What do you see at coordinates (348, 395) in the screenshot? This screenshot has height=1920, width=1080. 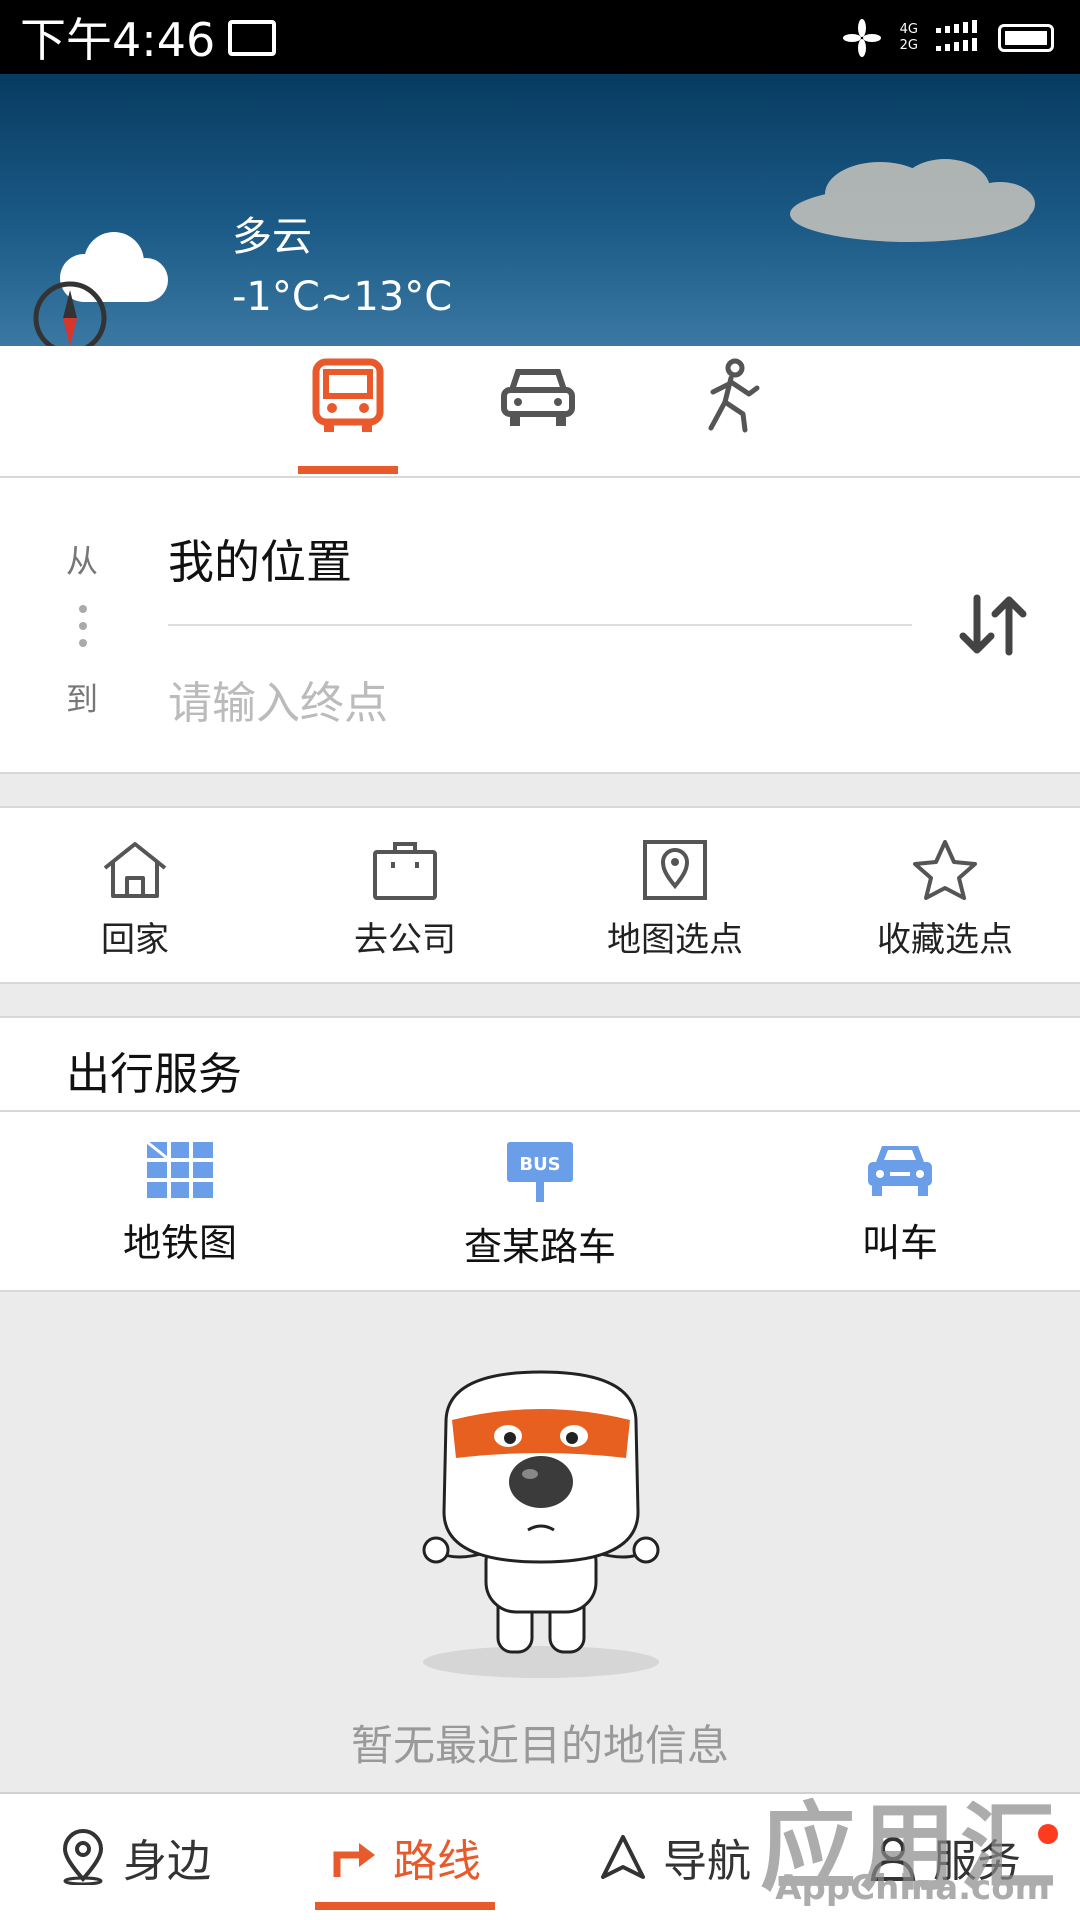 I see `bus-icon` at bounding box center [348, 395].